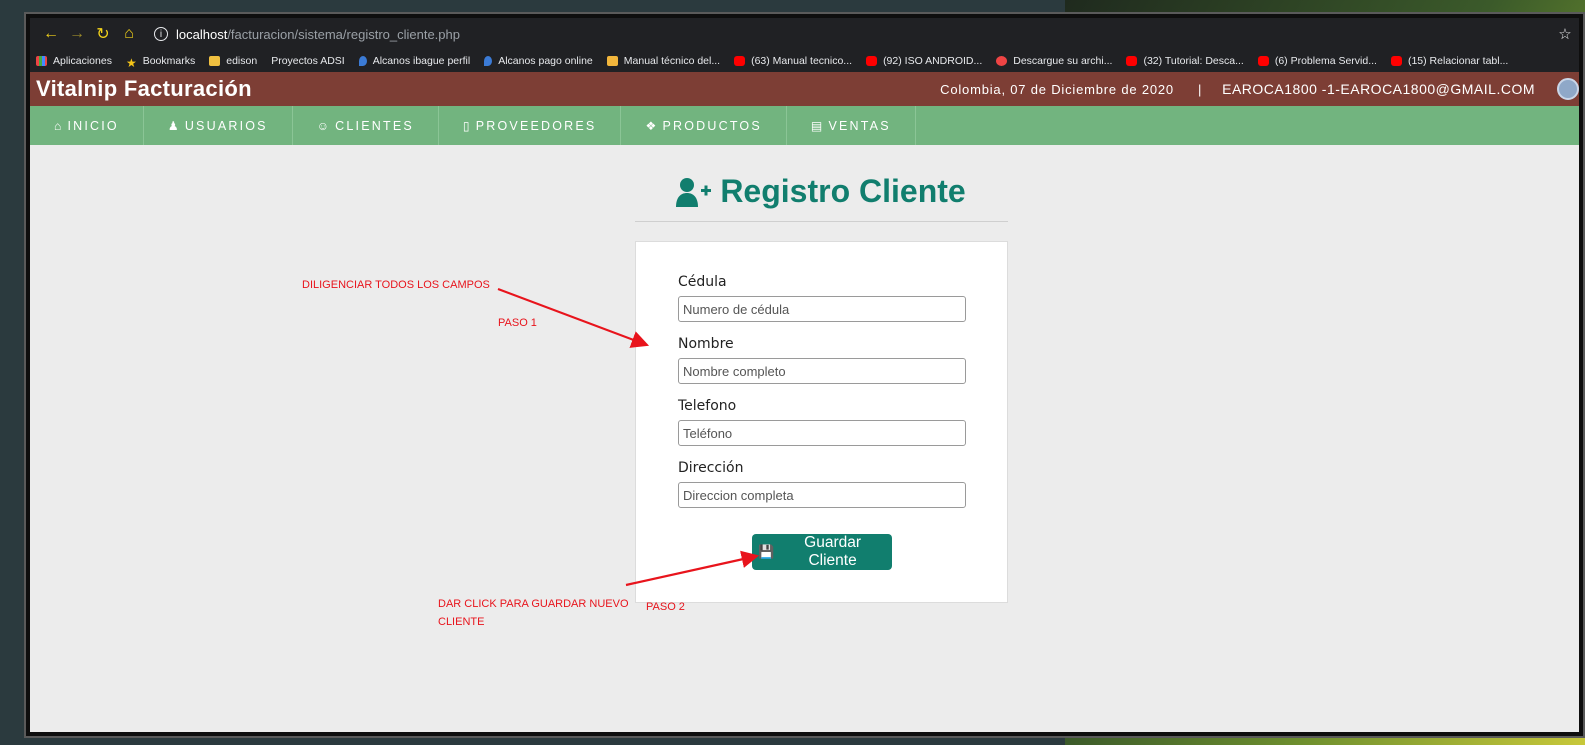 This screenshot has height=745, width=1585. I want to click on cubes-icon: ❖, so click(652, 125).